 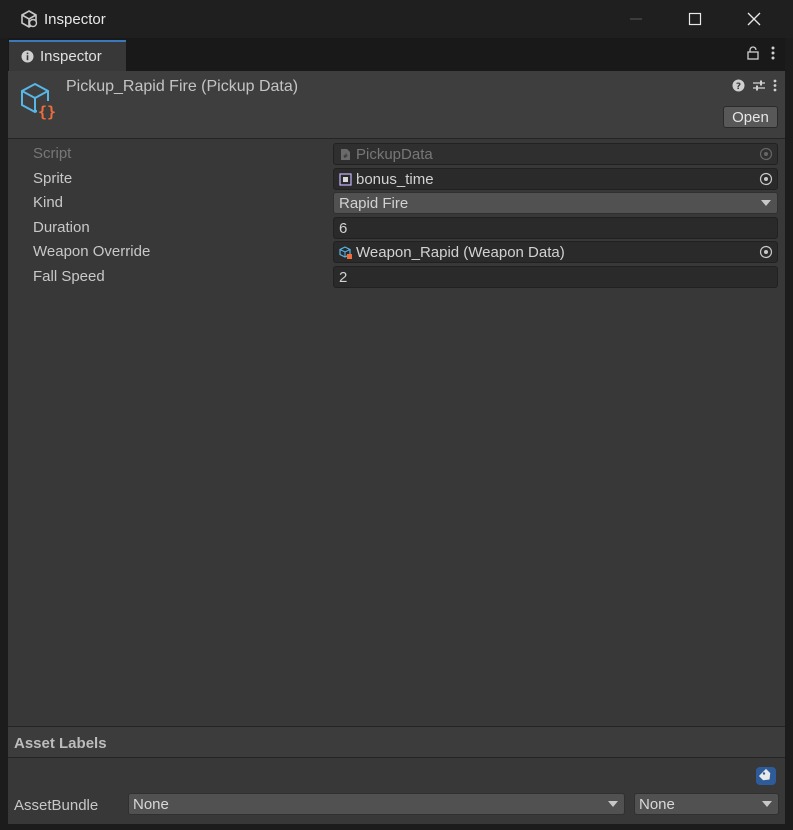 What do you see at coordinates (343, 228) in the screenshot?
I see `duration-value: 6` at bounding box center [343, 228].